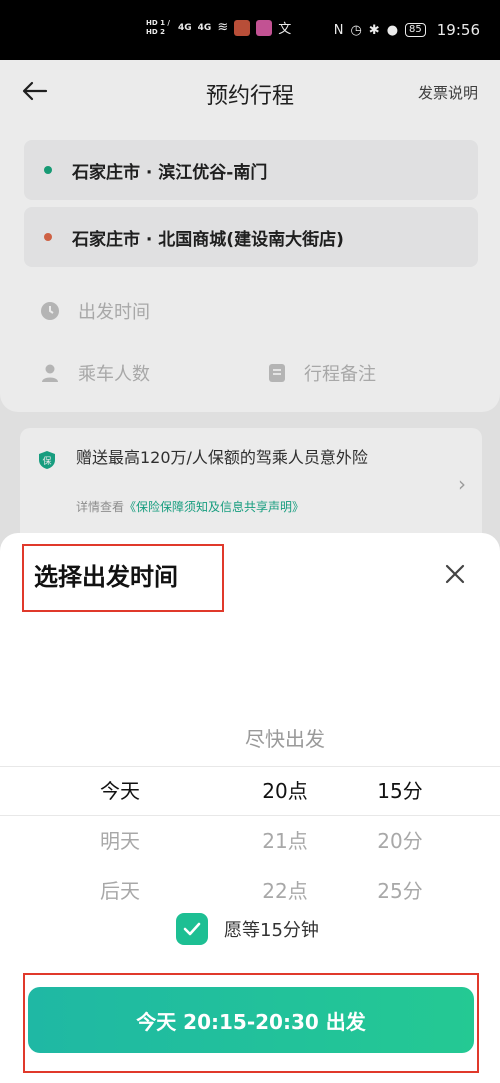 The width and height of the screenshot is (500, 1083). I want to click on button-highlight-box, so click(251, 1023).